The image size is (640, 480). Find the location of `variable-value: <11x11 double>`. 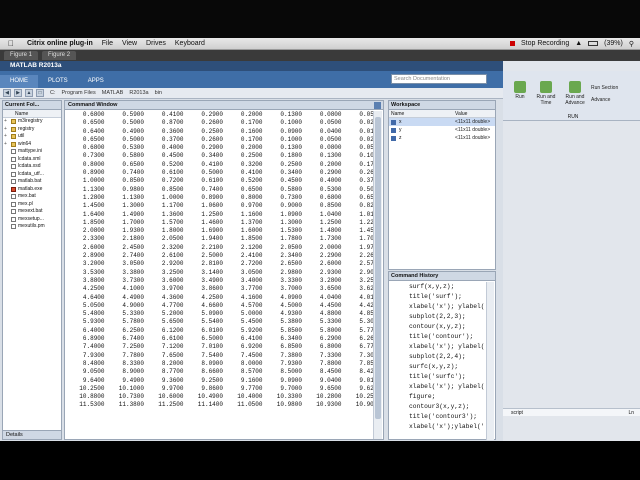

variable-value: <11x11 double> is located at coordinates (473, 130).